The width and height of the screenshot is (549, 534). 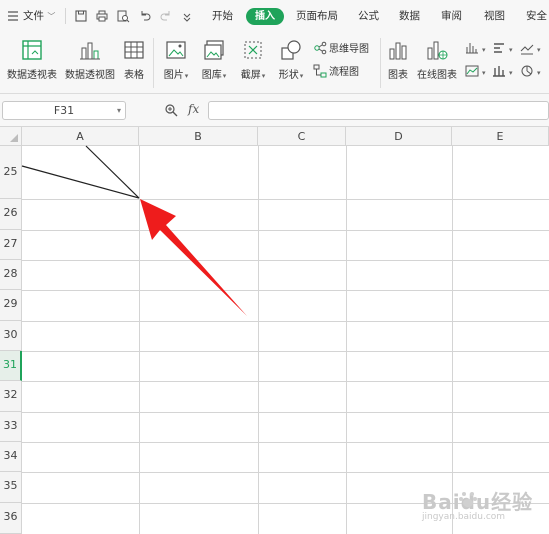 I want to click on gallery-button: 图库▾, so click(x=214, y=59).